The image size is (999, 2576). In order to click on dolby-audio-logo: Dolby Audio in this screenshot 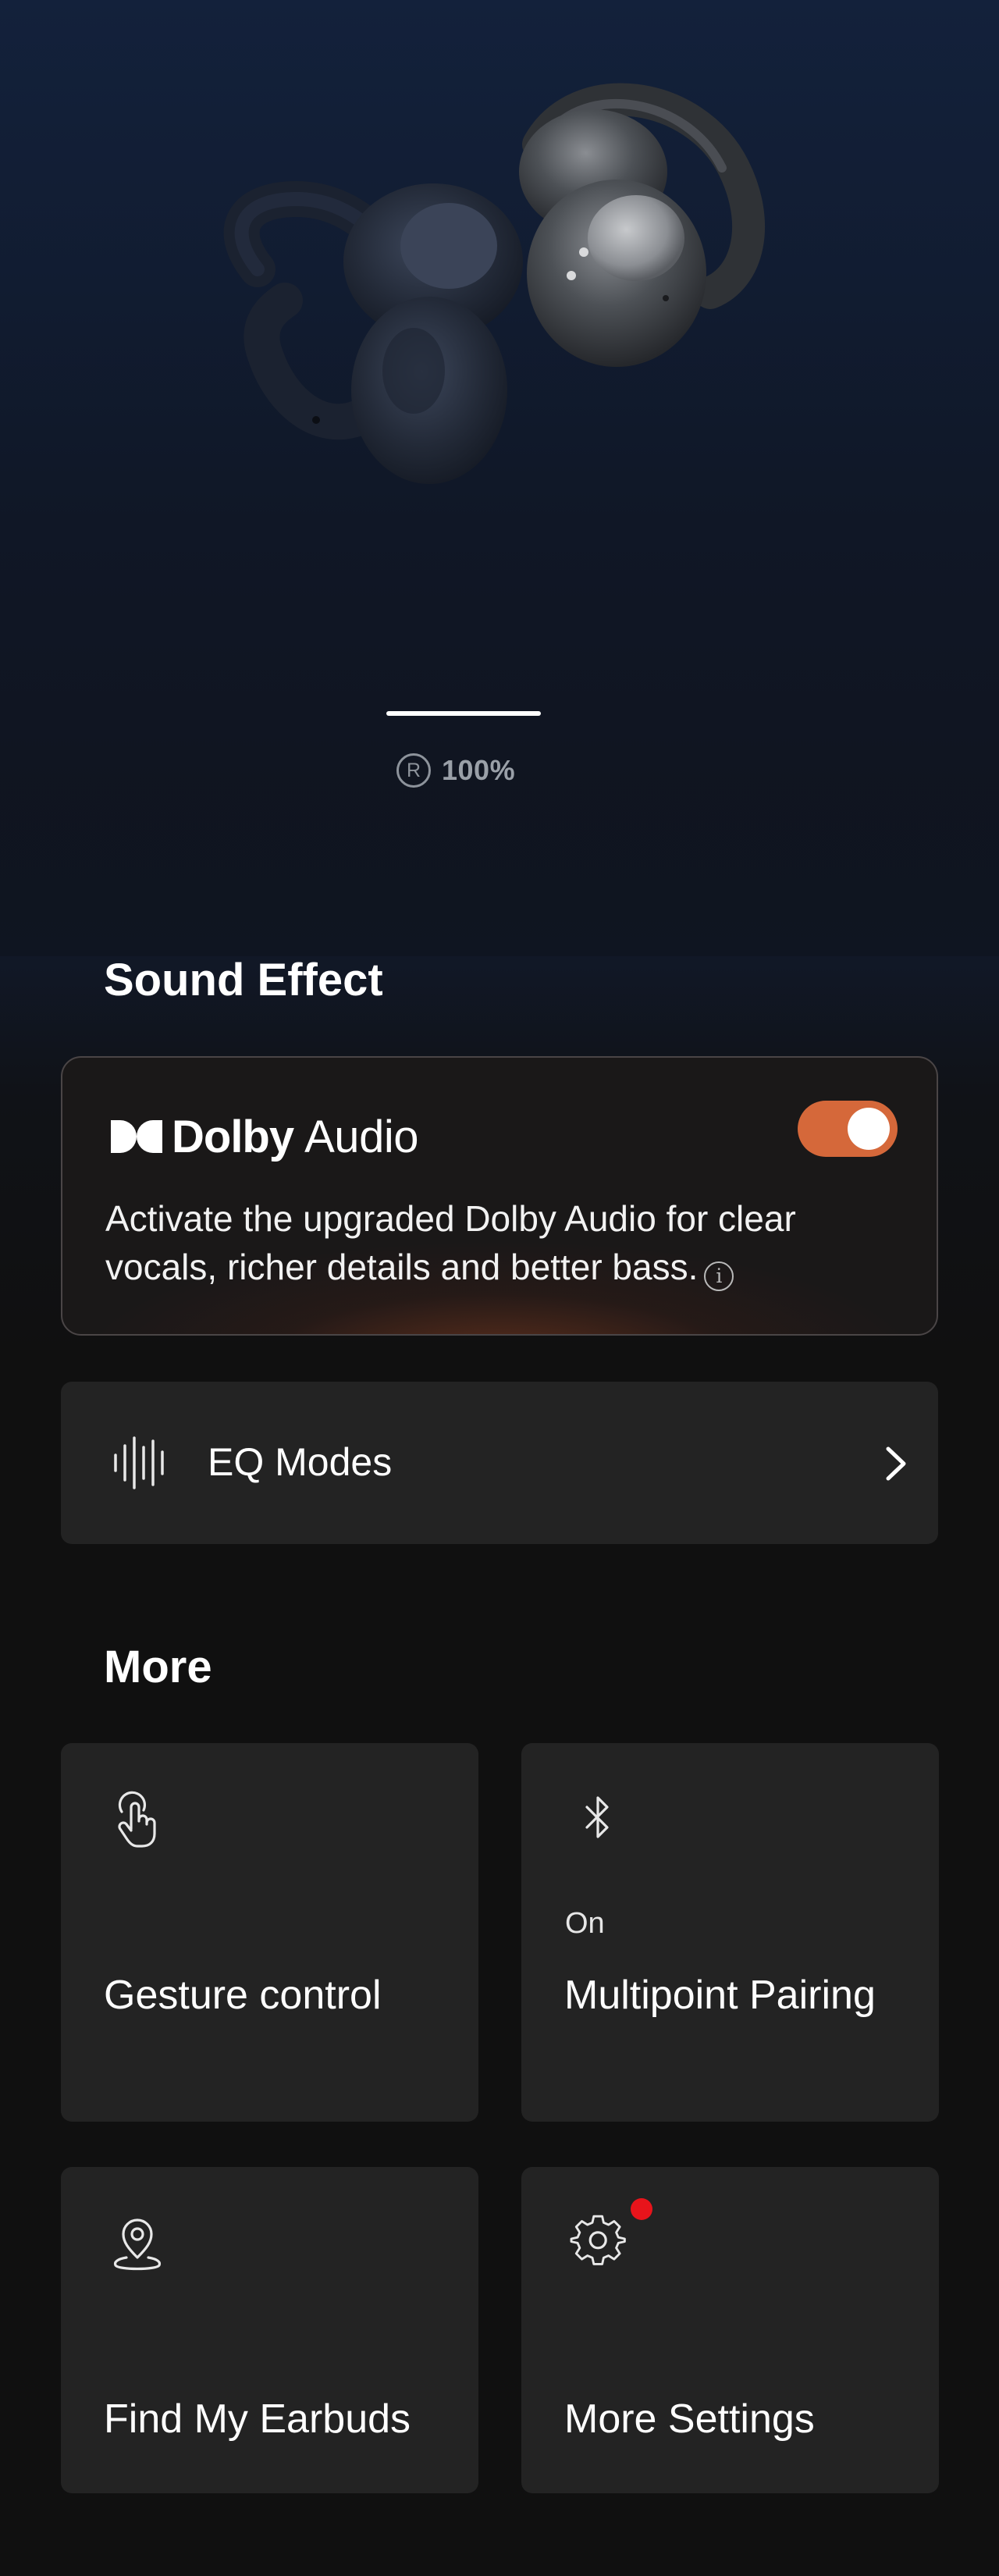, I will do `click(263, 1136)`.